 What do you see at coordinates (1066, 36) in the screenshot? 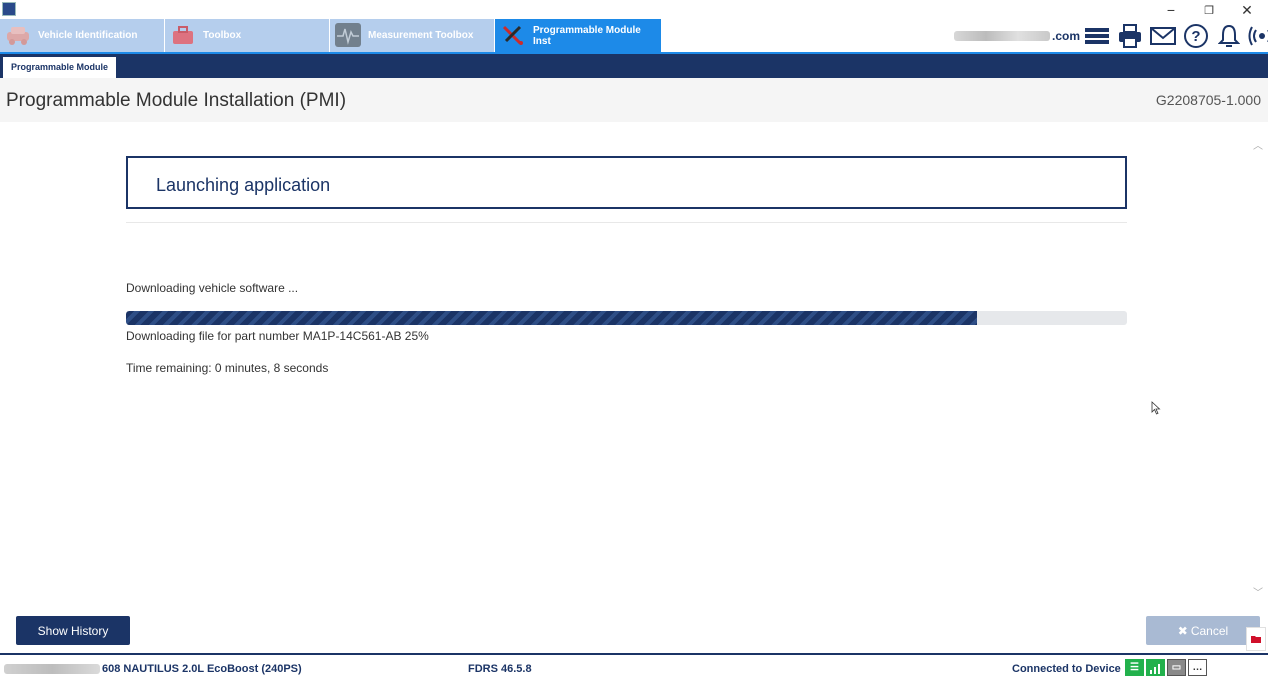
I see `email-suffix: .com` at bounding box center [1066, 36].